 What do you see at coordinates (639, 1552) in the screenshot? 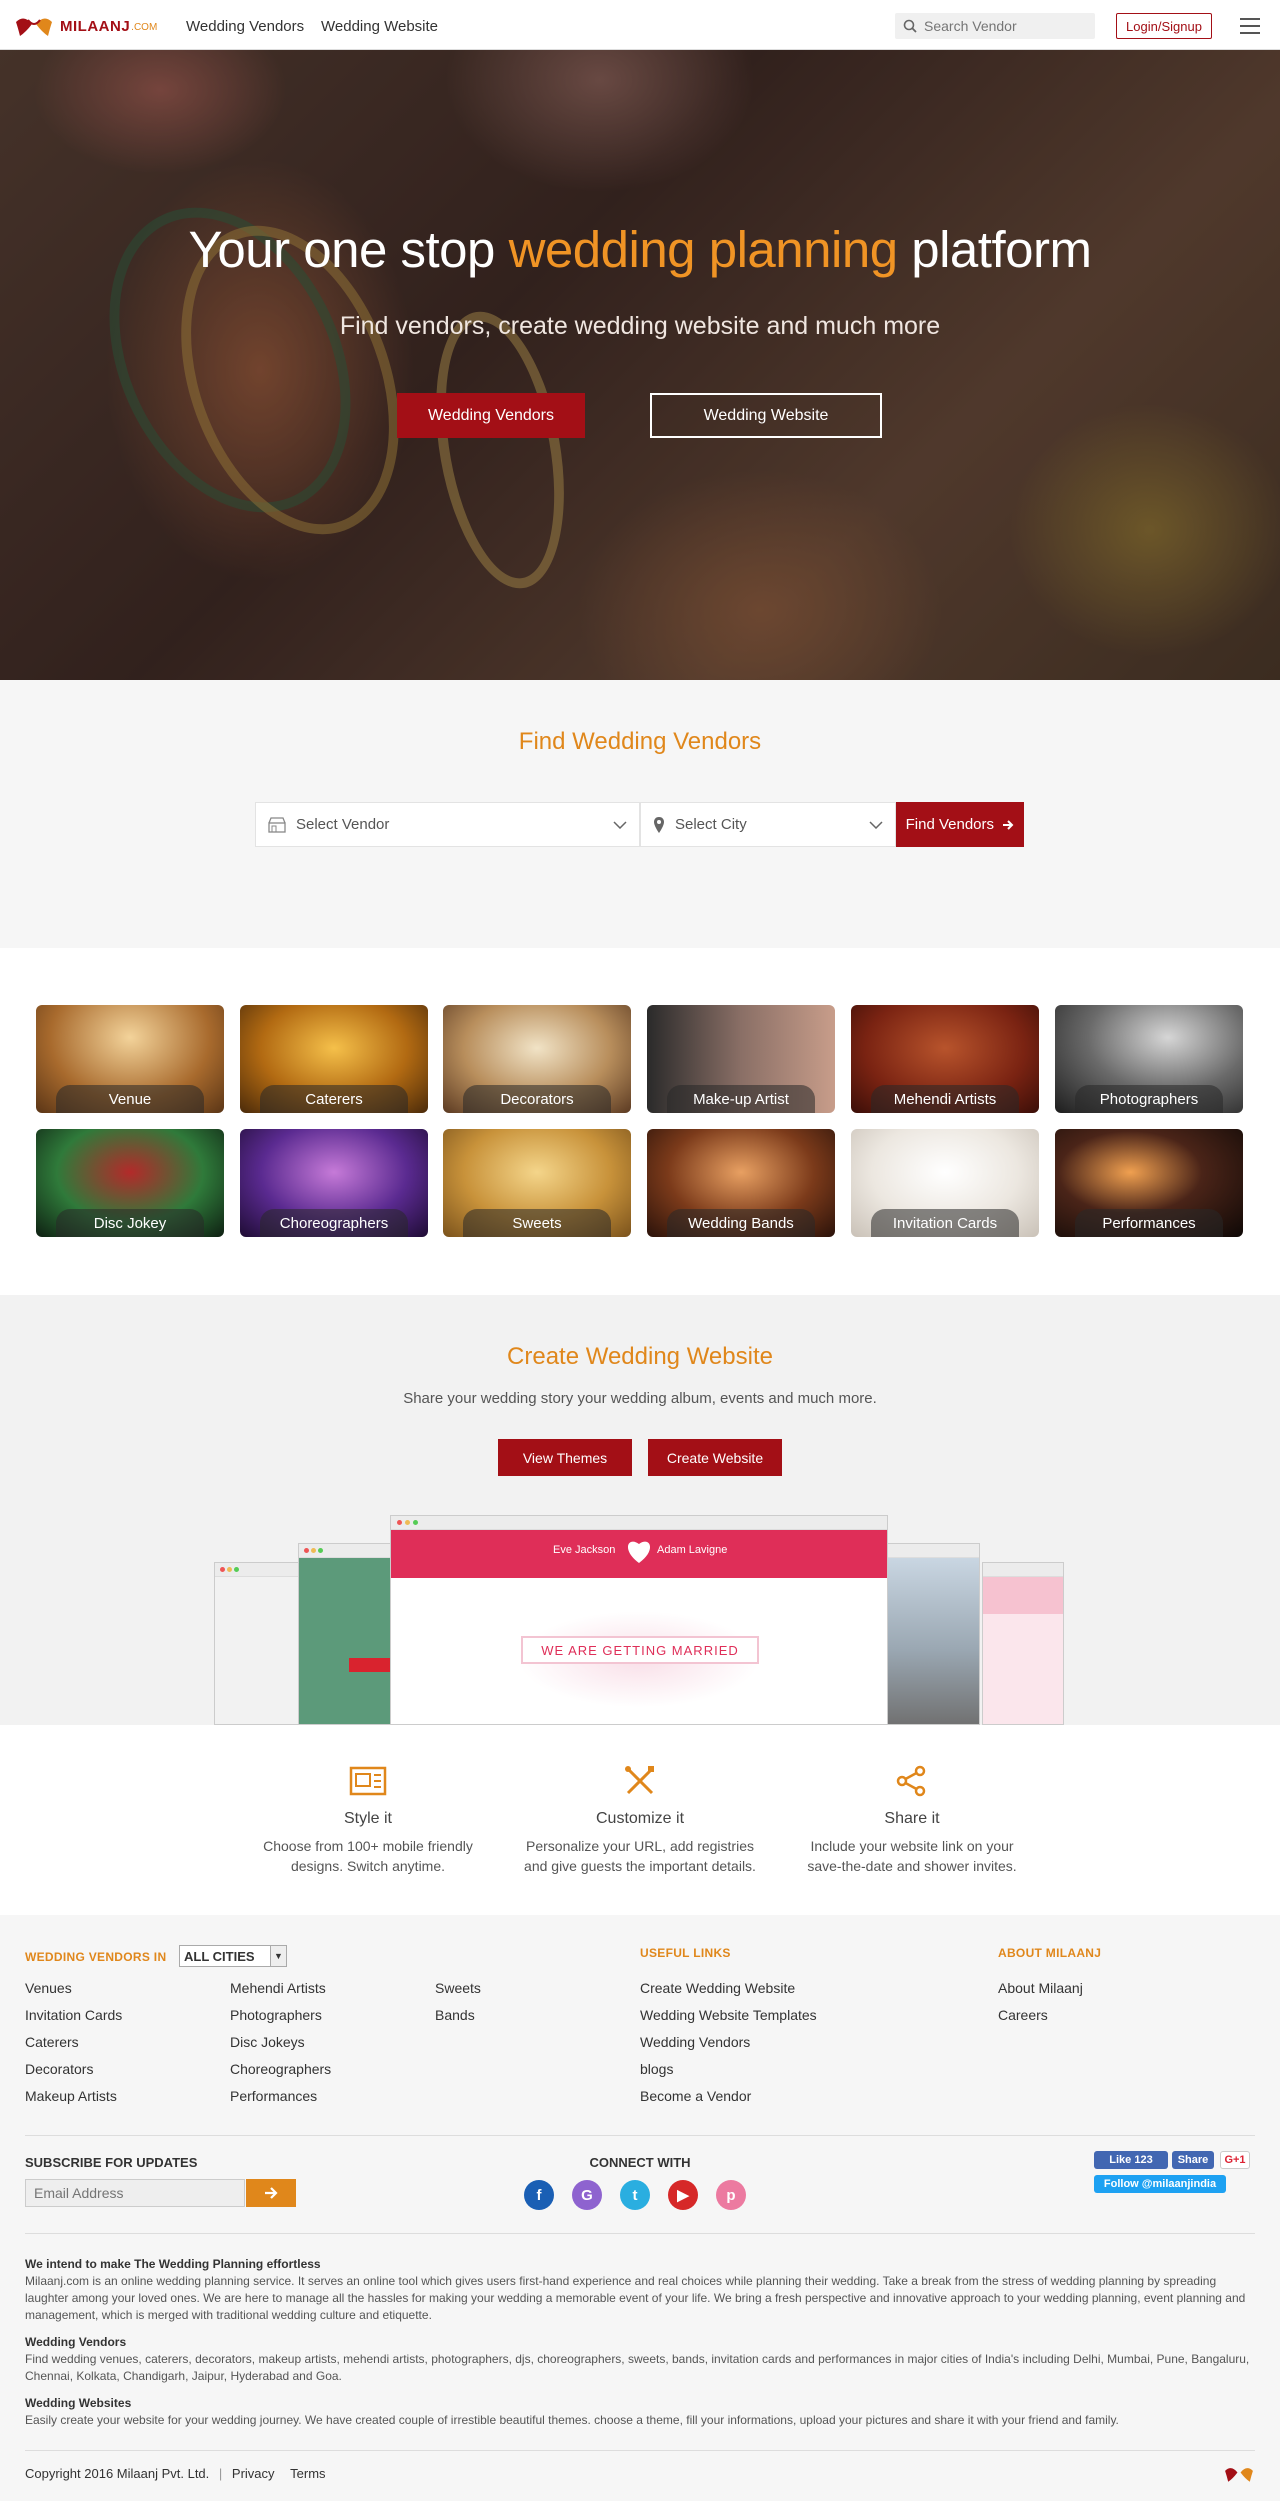
I see `heart-icon` at bounding box center [639, 1552].